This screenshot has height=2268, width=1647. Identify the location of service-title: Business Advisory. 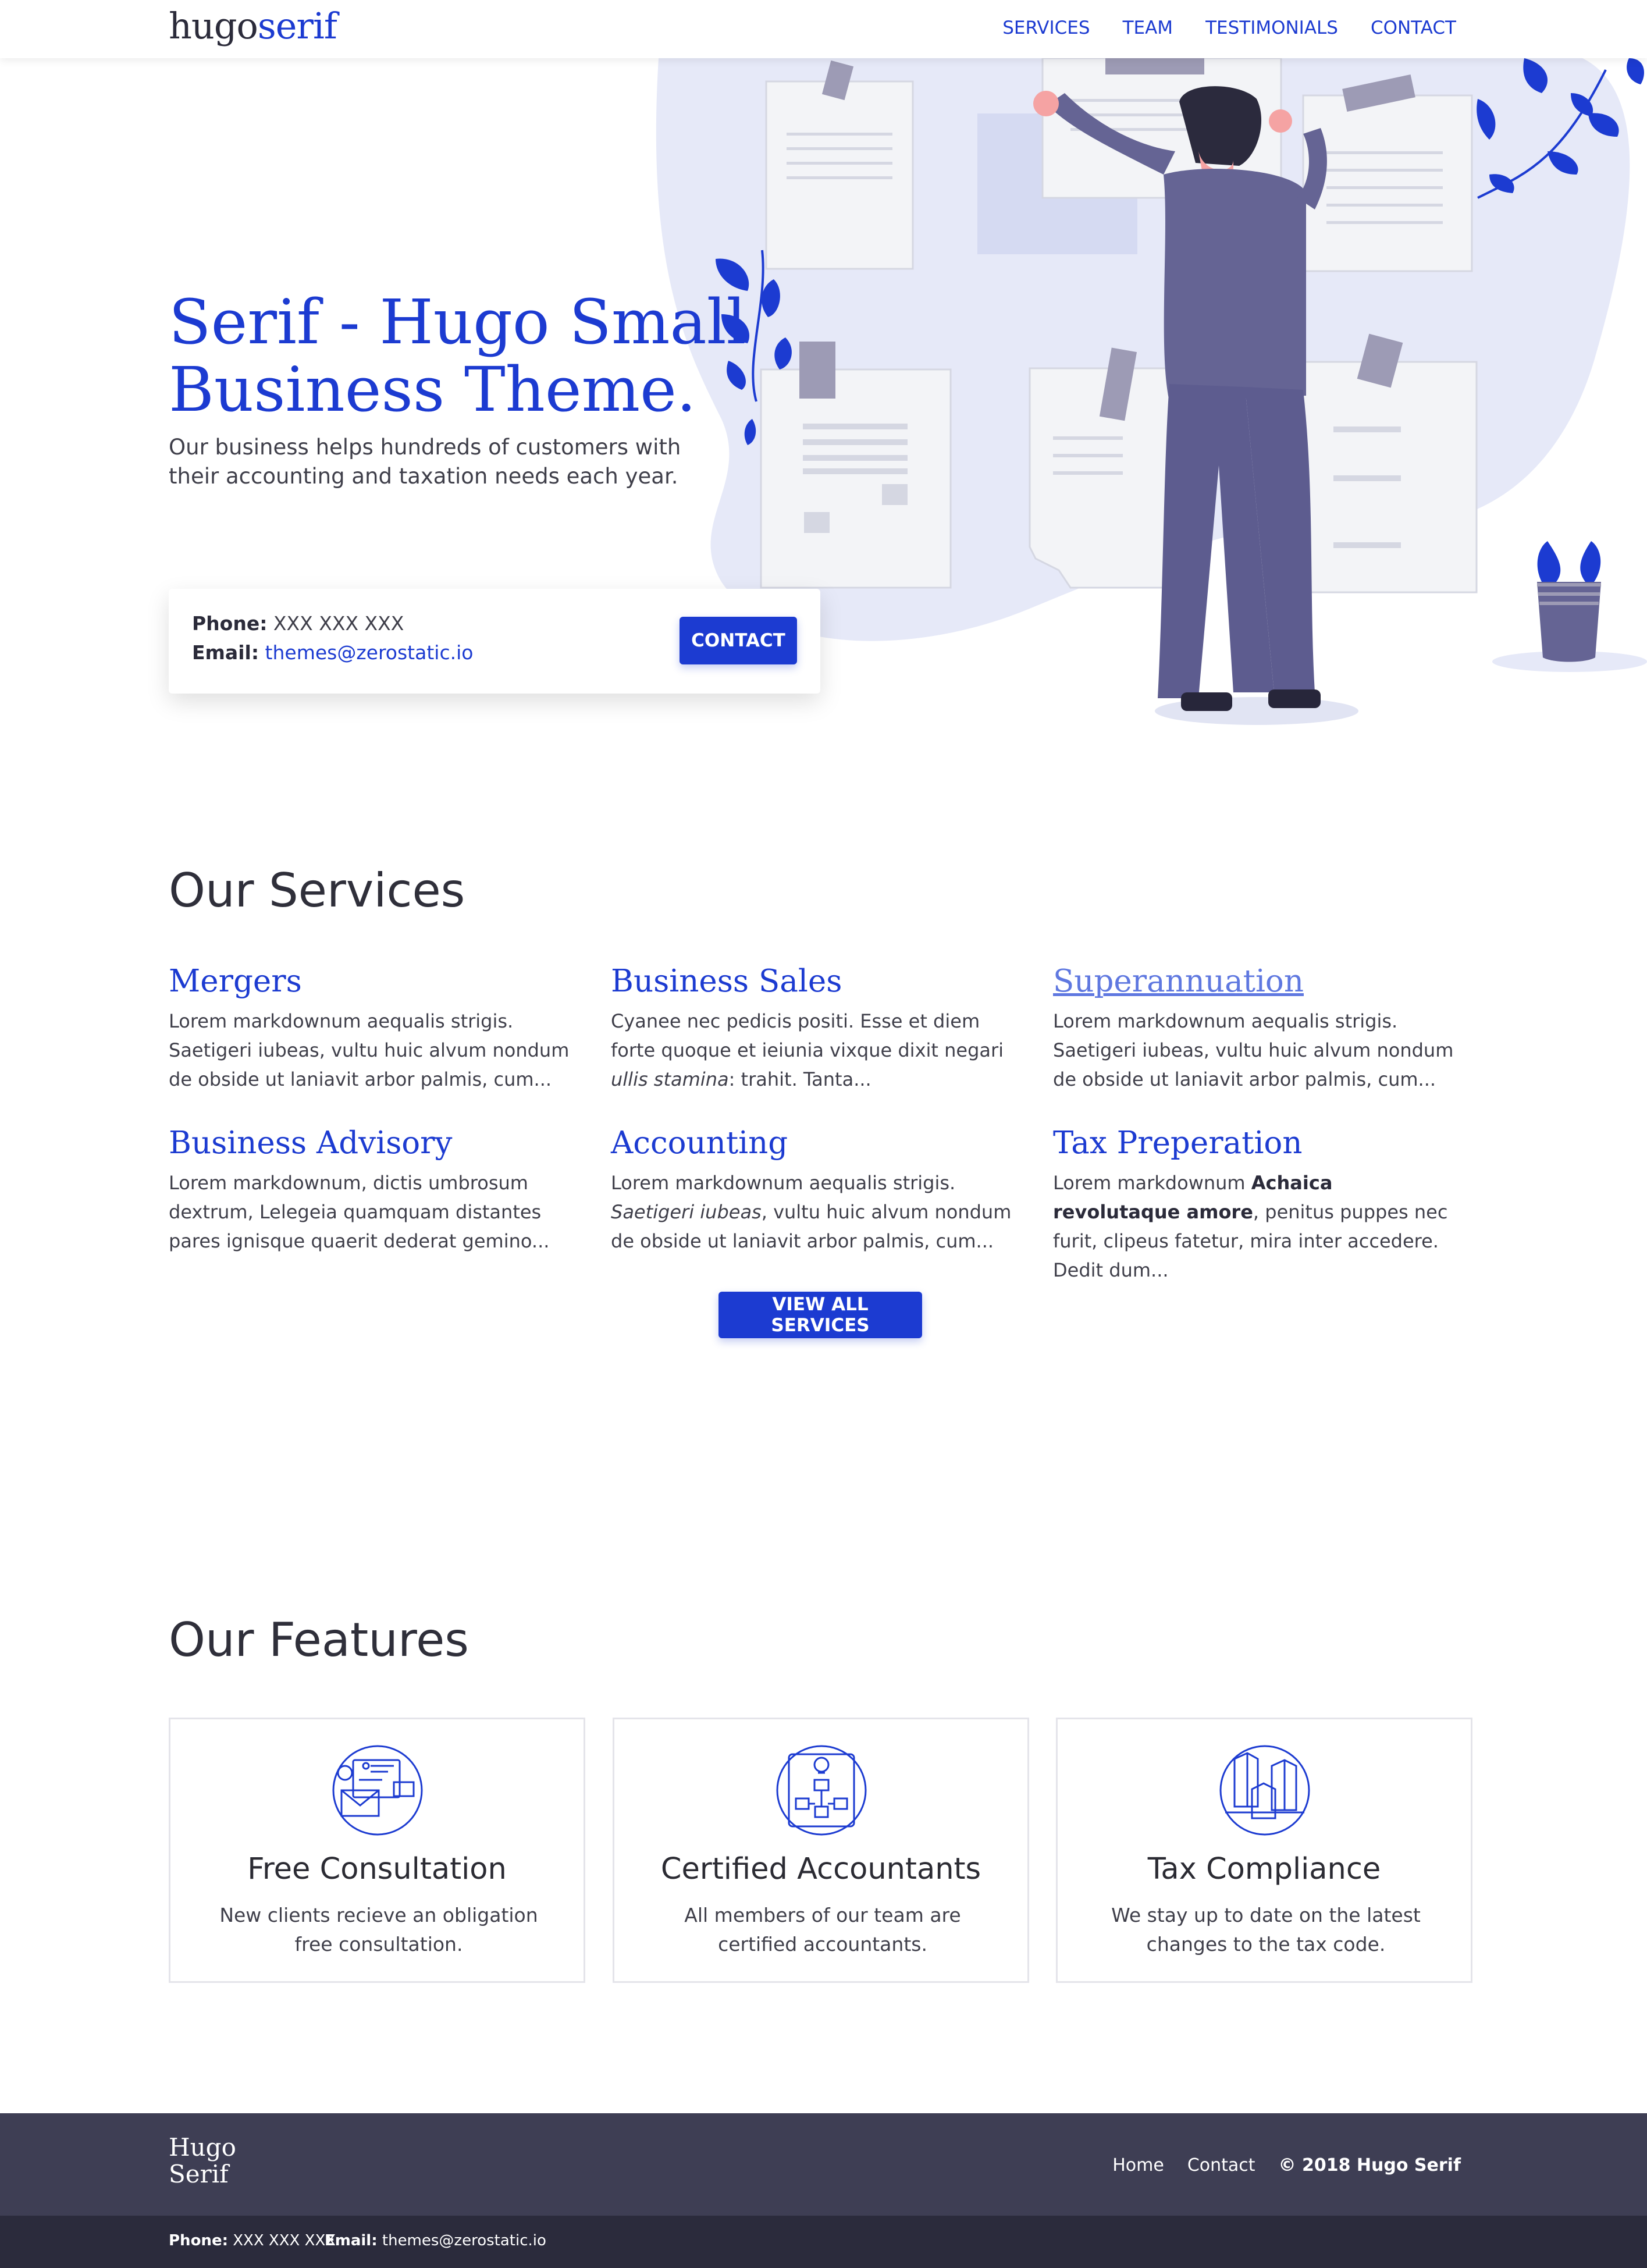
(374, 1143).